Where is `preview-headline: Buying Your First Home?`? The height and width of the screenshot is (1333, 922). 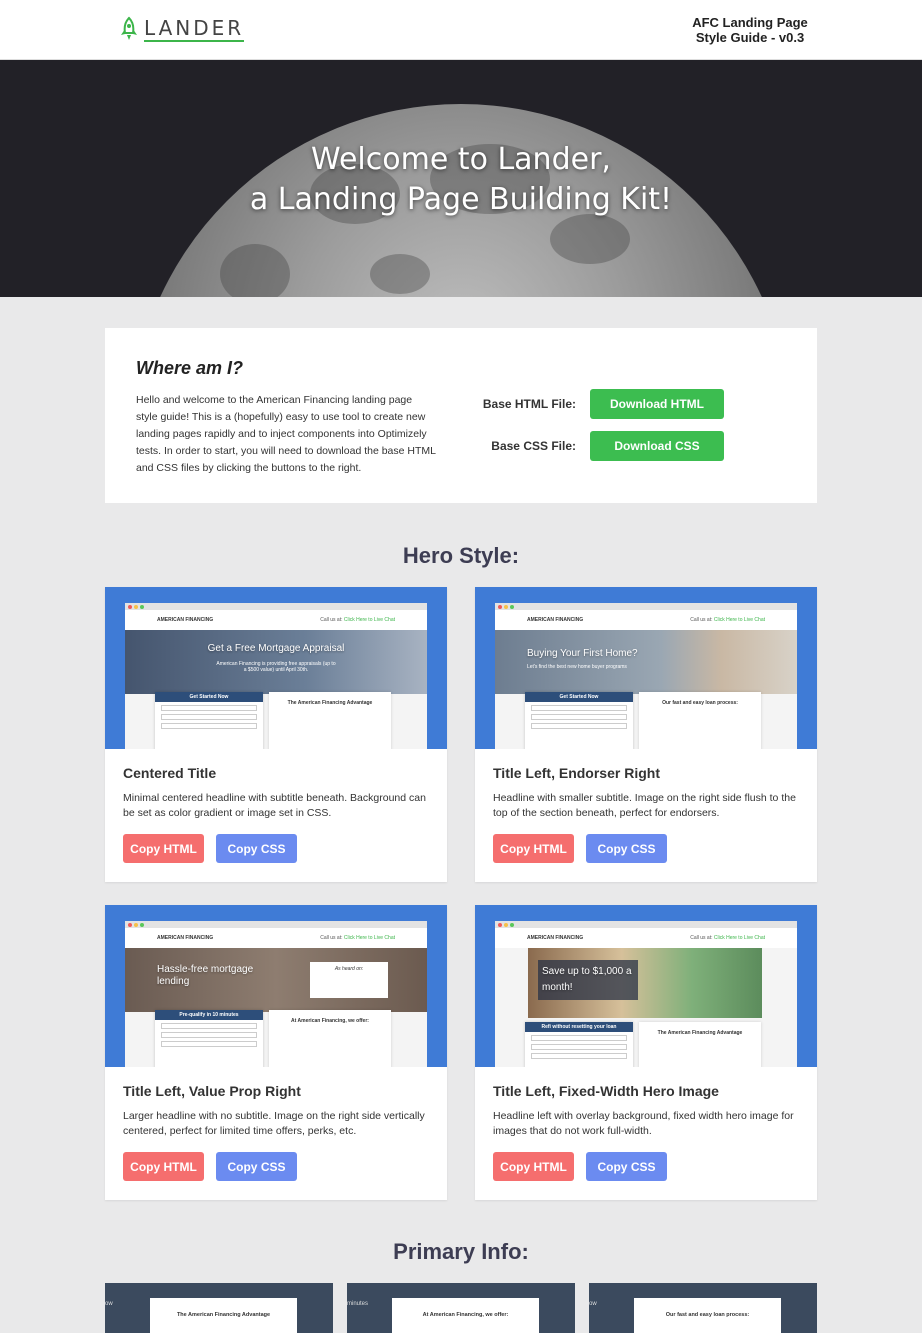
preview-headline: Buying Your First Home? is located at coordinates (582, 653).